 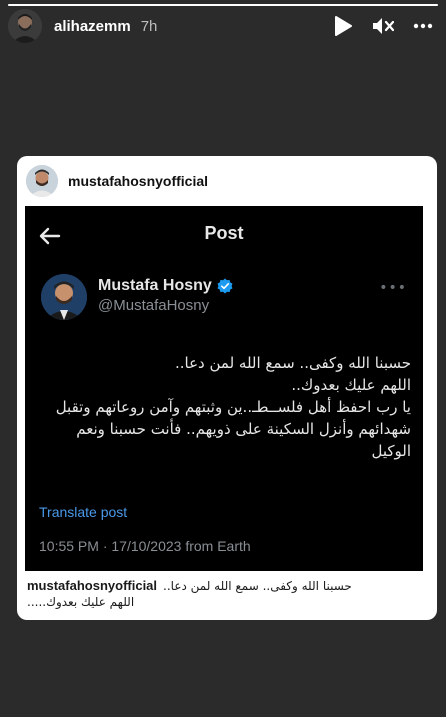 What do you see at coordinates (257, 586) in the screenshot?
I see `caption-text: حسبنا الله وكفى.. سمع الله لمن دعا..` at bounding box center [257, 586].